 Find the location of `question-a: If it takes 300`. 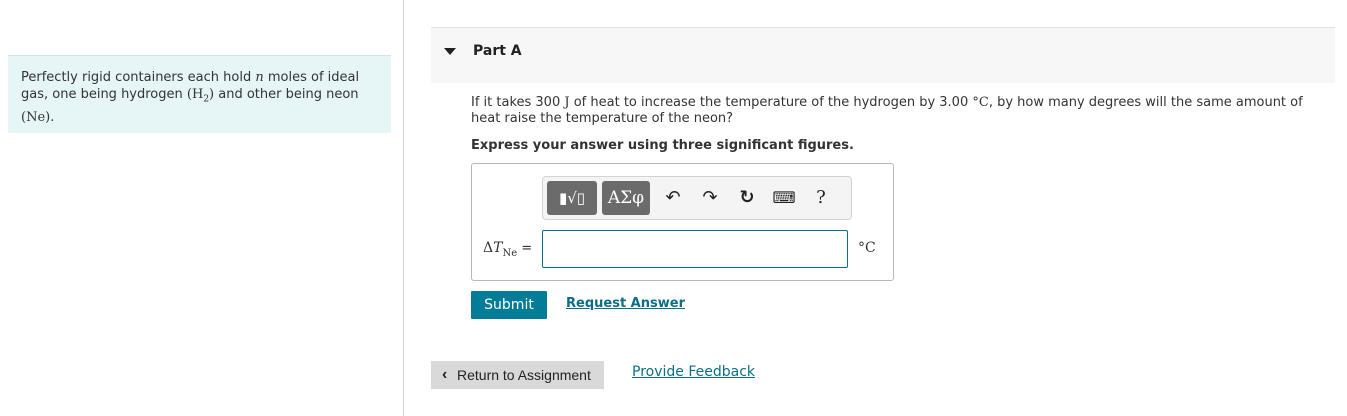

question-a: If it takes 300 is located at coordinates (518, 102).